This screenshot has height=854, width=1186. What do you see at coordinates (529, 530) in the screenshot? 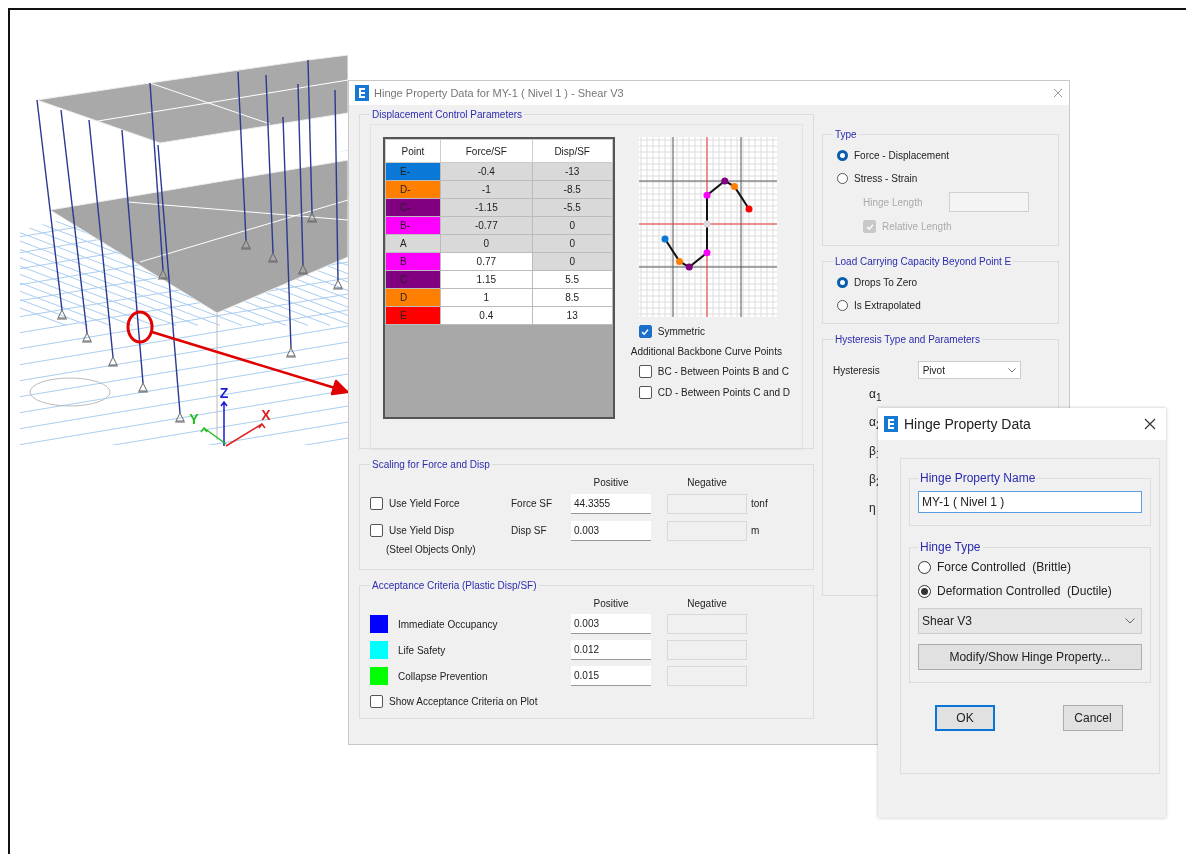
I see `field-label: Disp SF` at bounding box center [529, 530].